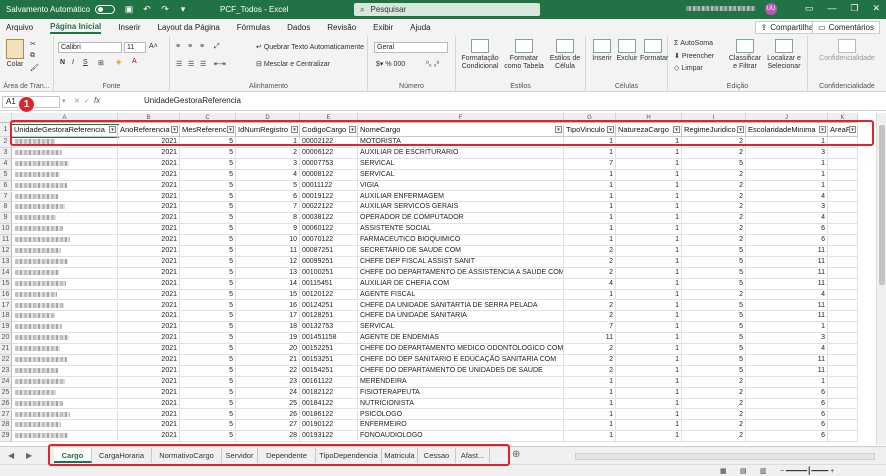  I want to click on comments-button: ▭ Comentários, so click(846, 27).